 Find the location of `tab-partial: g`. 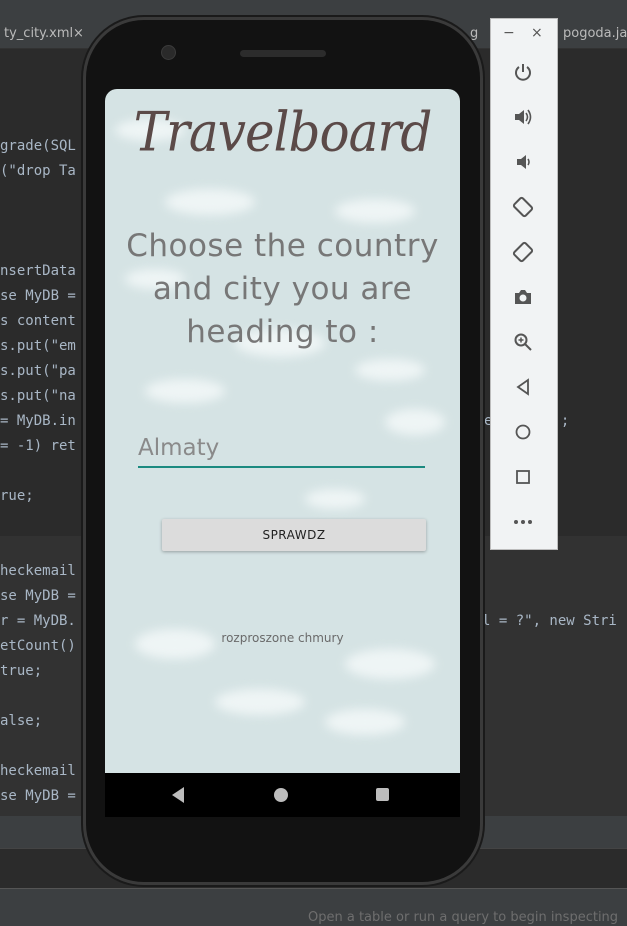

tab-partial: g is located at coordinates (474, 33).